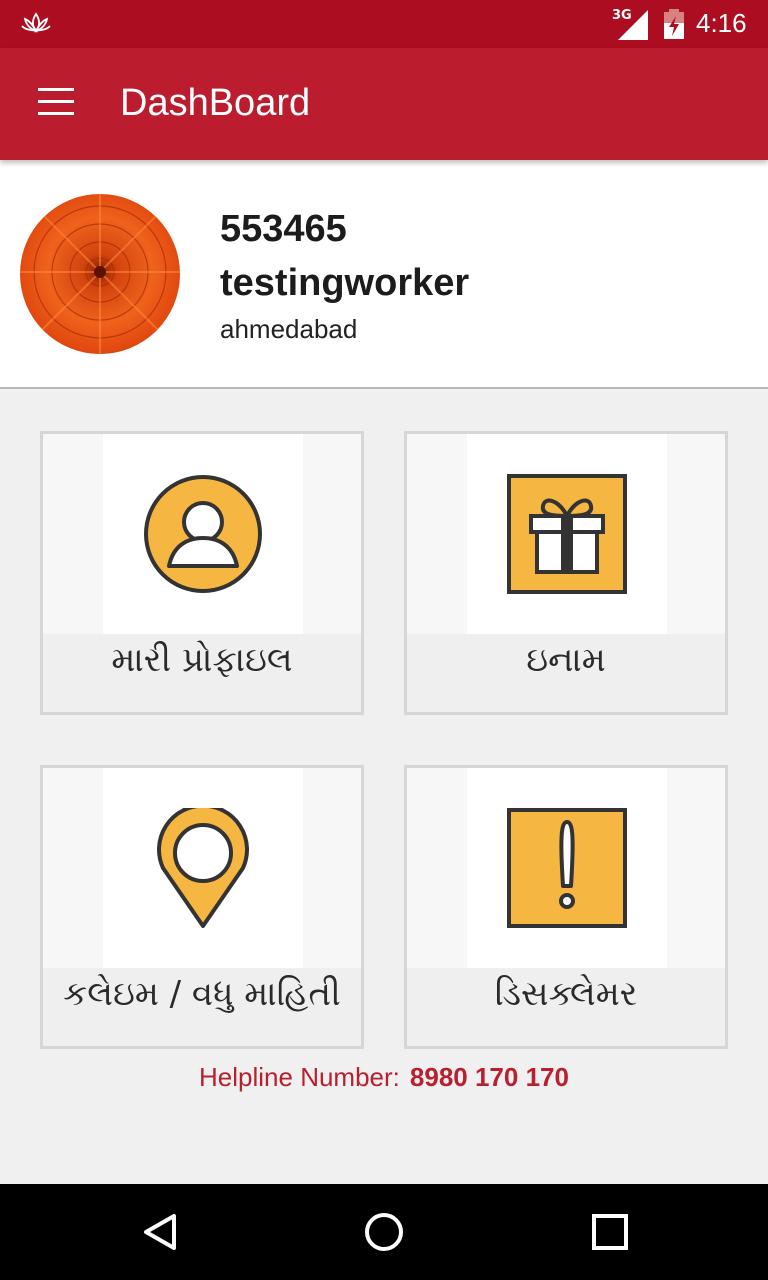 The width and height of the screenshot is (768, 1280). Describe the element at coordinates (289, 329) in the screenshot. I see `worker-city: ahmedabad` at that location.